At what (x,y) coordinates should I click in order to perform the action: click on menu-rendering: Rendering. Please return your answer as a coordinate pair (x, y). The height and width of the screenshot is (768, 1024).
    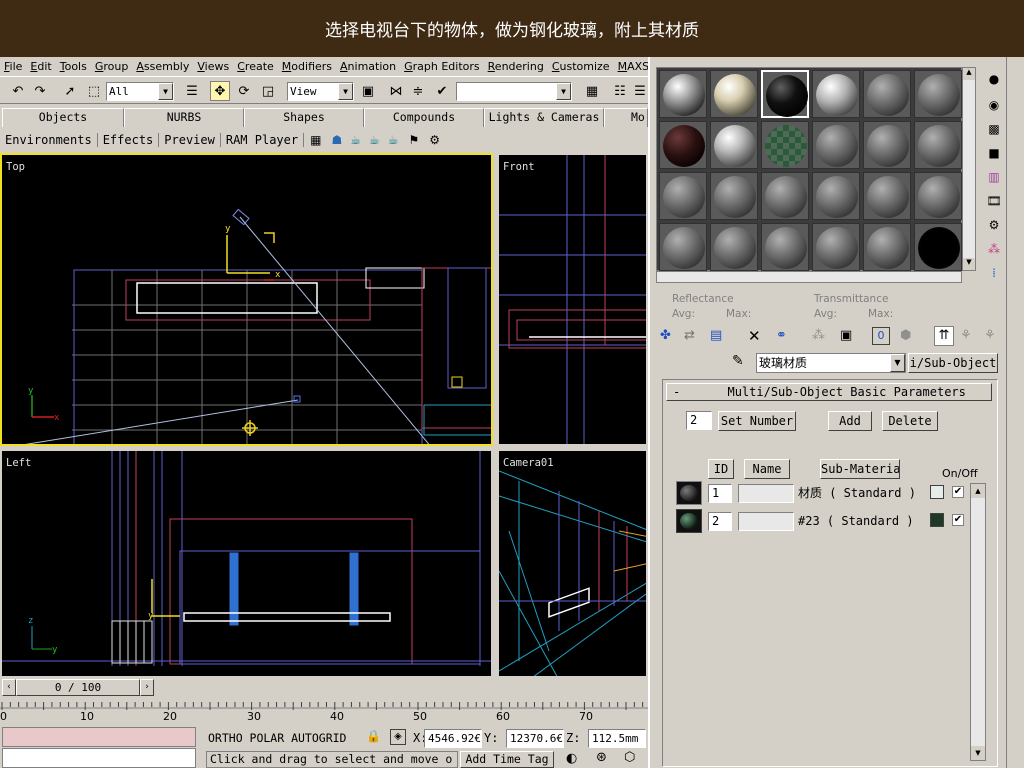
    Looking at the image, I should click on (516, 66).